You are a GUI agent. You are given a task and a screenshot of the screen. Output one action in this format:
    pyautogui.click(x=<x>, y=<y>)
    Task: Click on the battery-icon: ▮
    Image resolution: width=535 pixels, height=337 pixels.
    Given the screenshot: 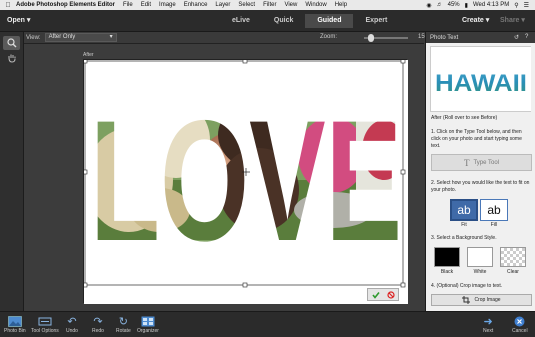 What is the action you would take?
    pyautogui.click(x=466, y=5)
    